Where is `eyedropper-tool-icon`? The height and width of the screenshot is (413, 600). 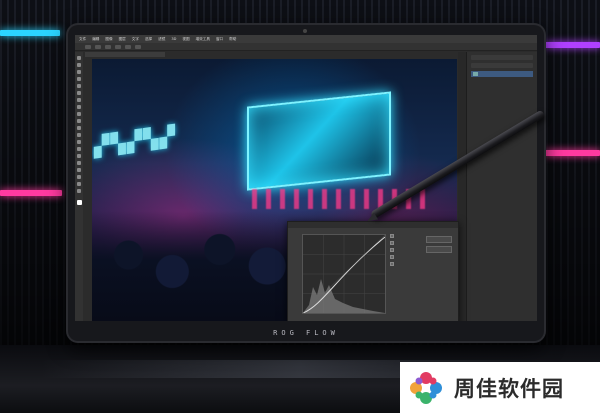 eyedropper-tool-icon is located at coordinates (79, 93).